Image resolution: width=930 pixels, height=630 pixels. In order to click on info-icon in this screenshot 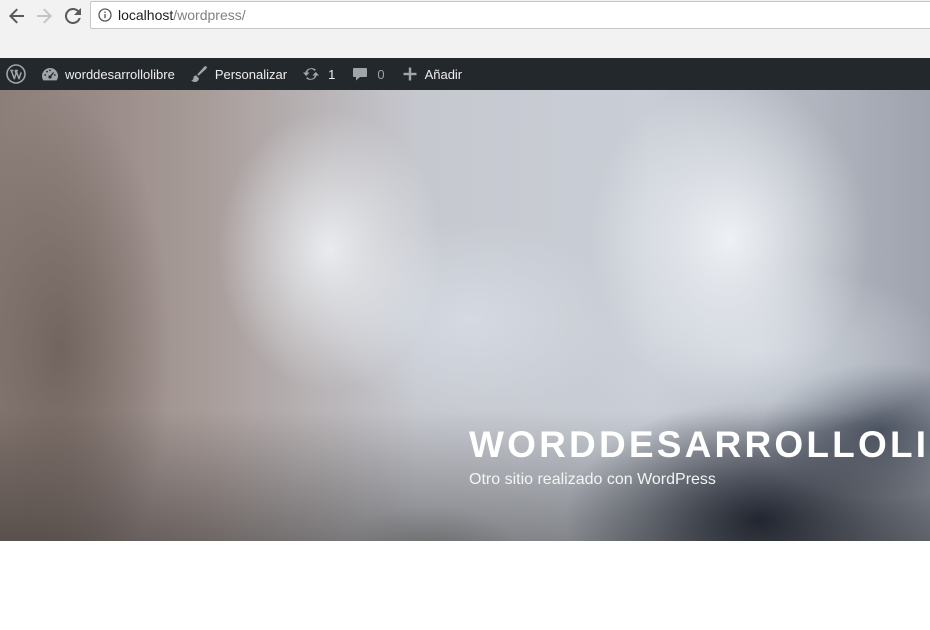, I will do `click(105, 15)`.